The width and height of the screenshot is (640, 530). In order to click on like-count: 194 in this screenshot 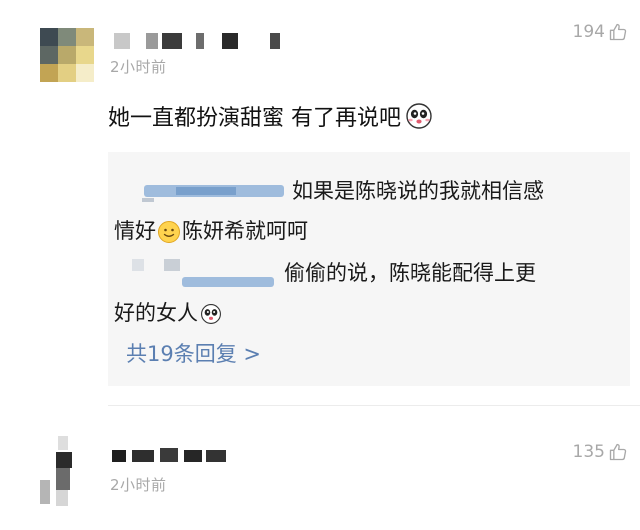, I will do `click(588, 32)`.